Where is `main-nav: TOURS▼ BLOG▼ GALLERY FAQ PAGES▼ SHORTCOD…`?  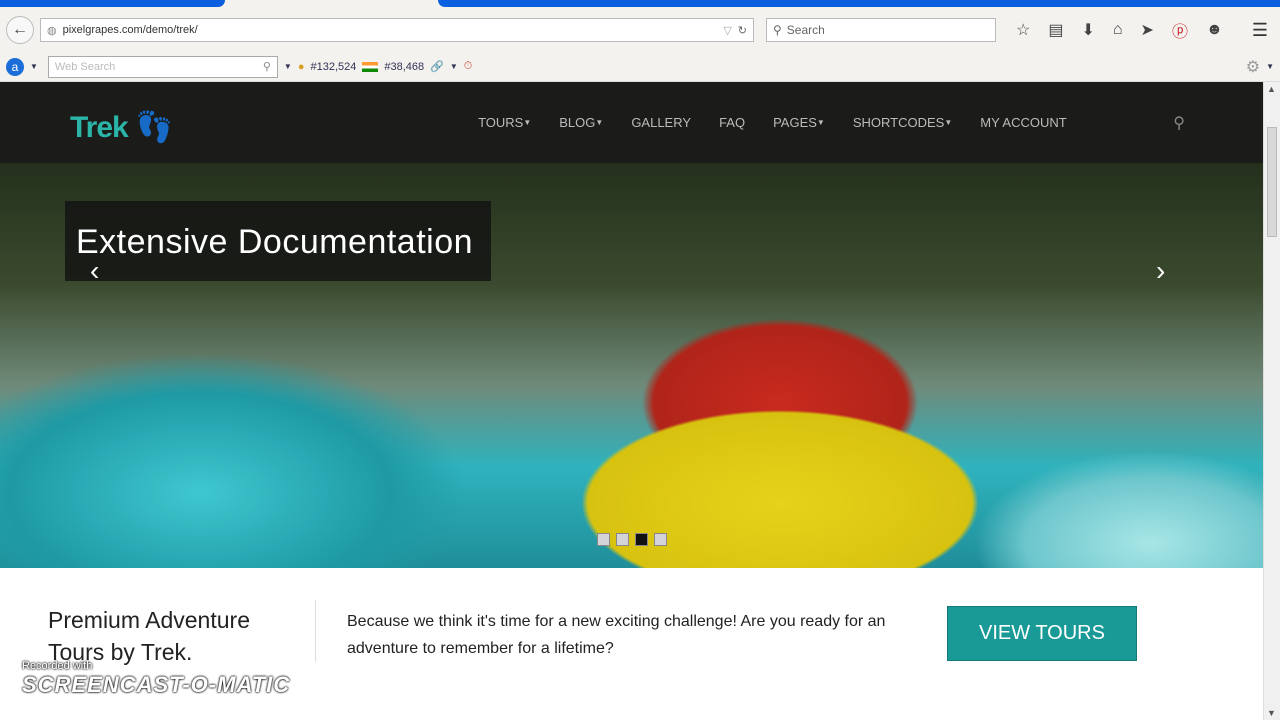 main-nav: TOURS▼ BLOG▼ GALLERY FAQ PAGES▼ SHORTCOD… is located at coordinates (772, 122).